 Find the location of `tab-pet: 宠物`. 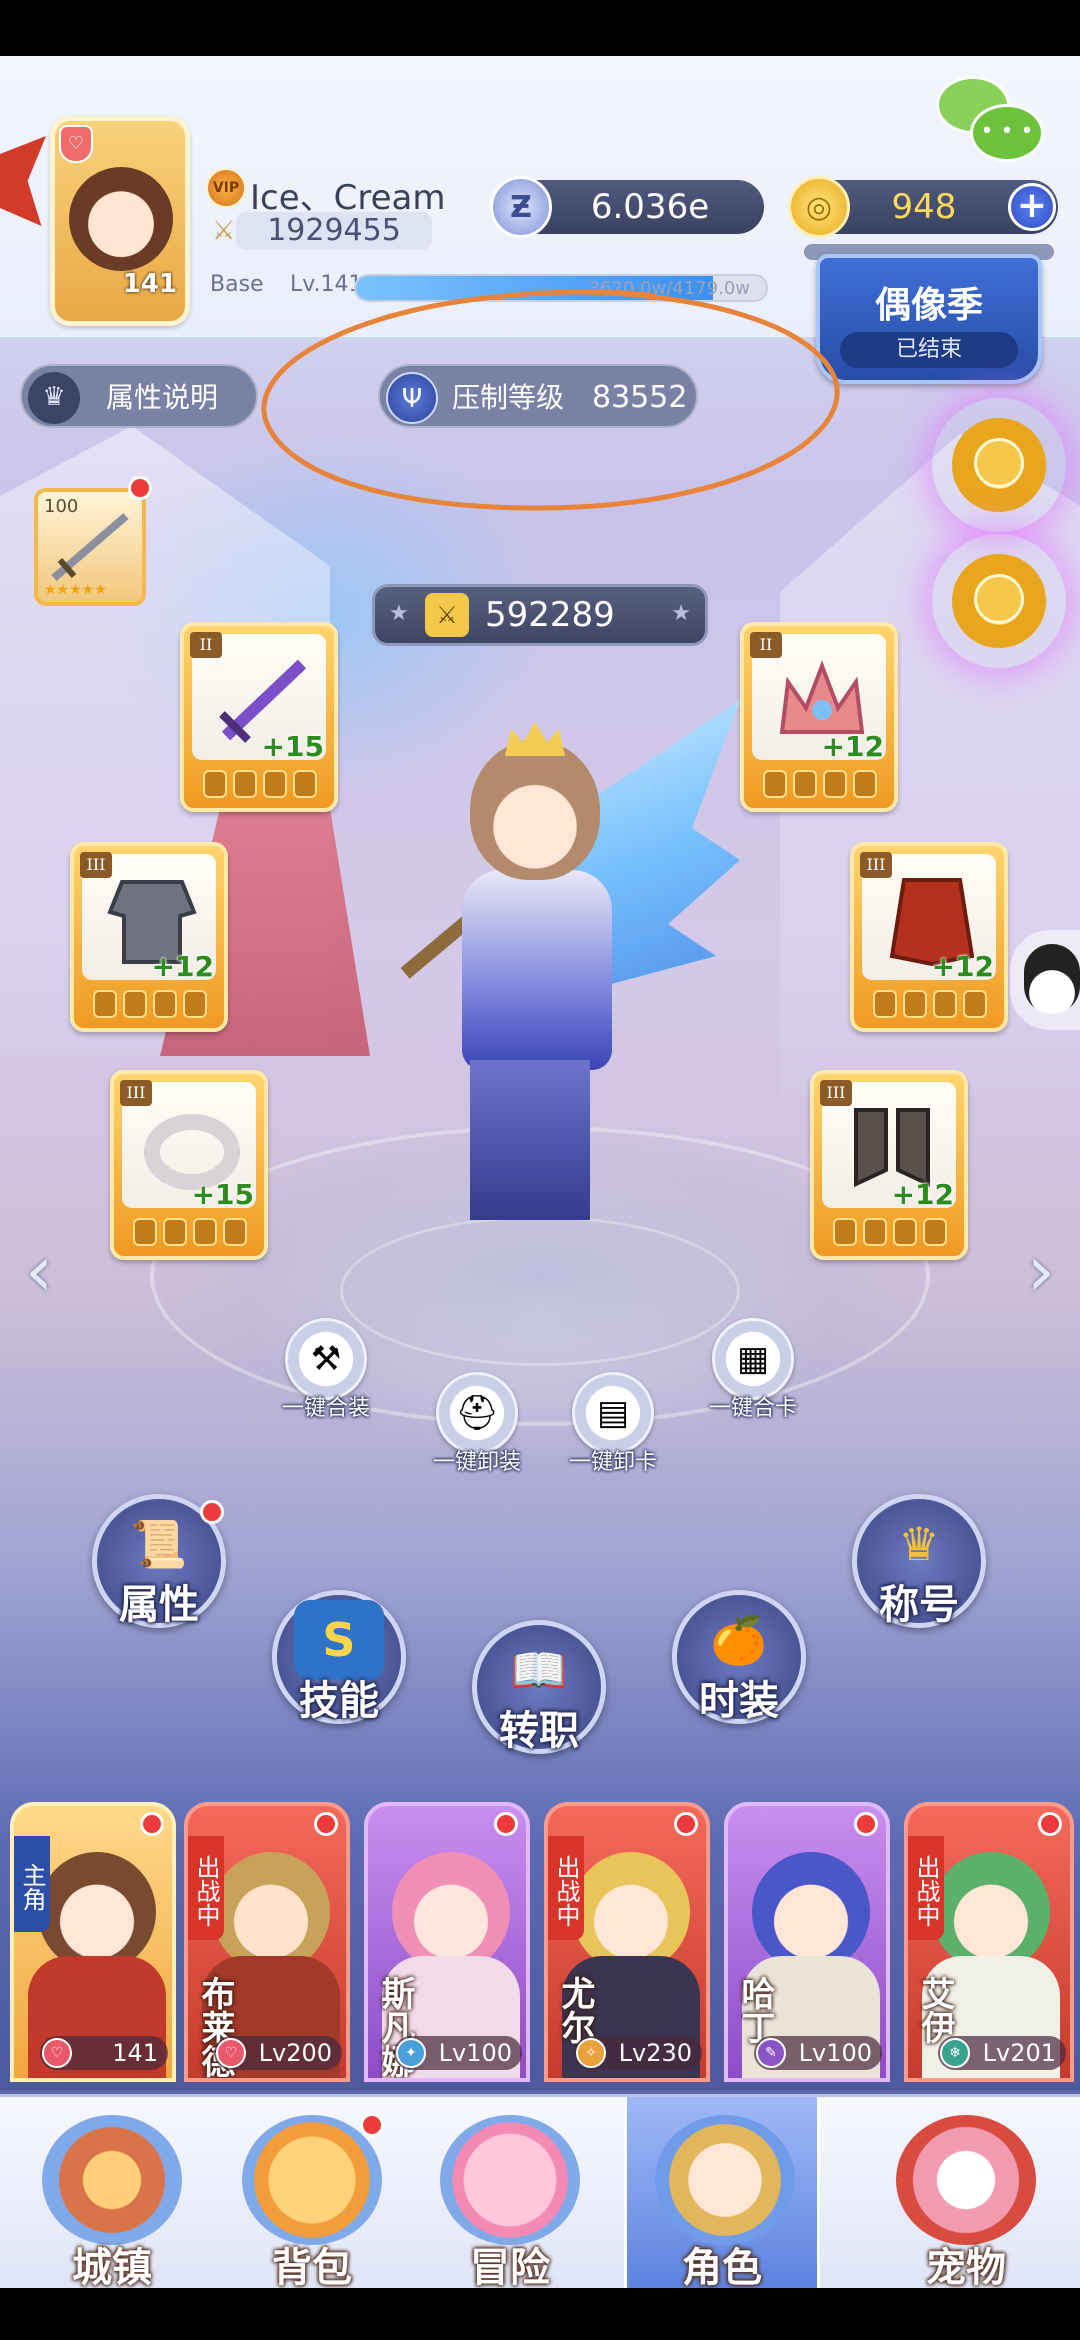

tab-pet: 宠物 is located at coordinates (966, 2194).